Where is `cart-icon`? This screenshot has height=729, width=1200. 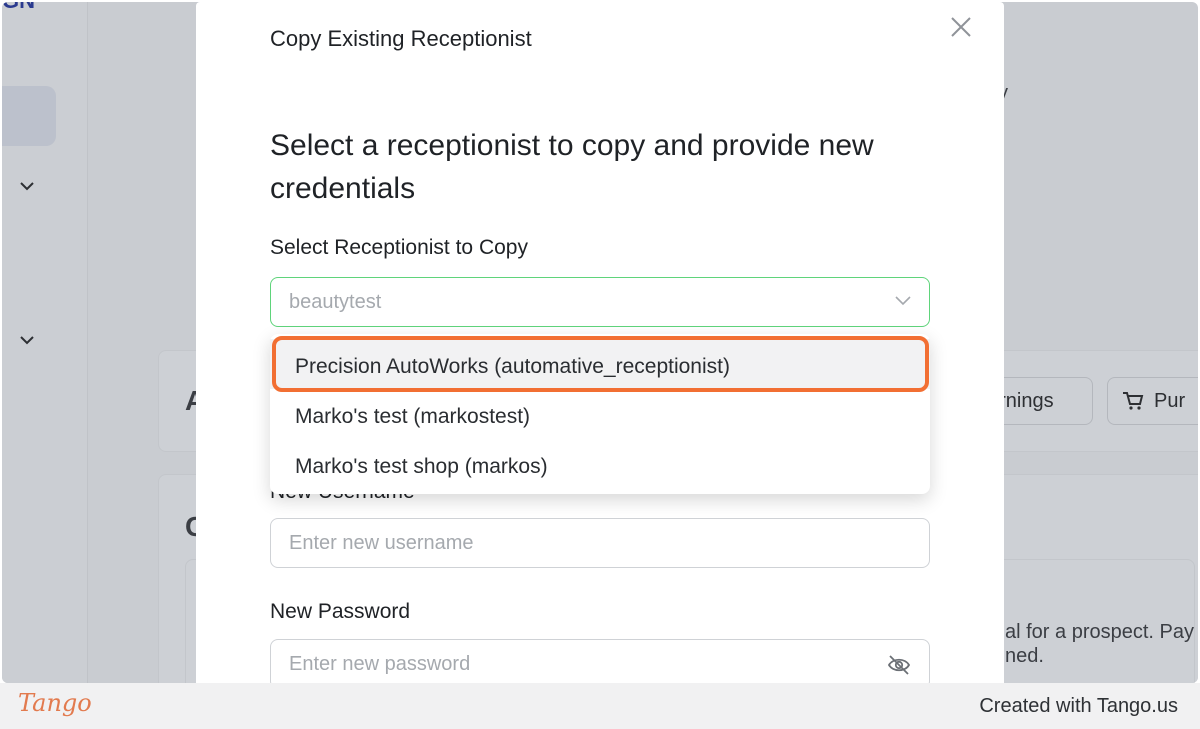
cart-icon is located at coordinates (1133, 404).